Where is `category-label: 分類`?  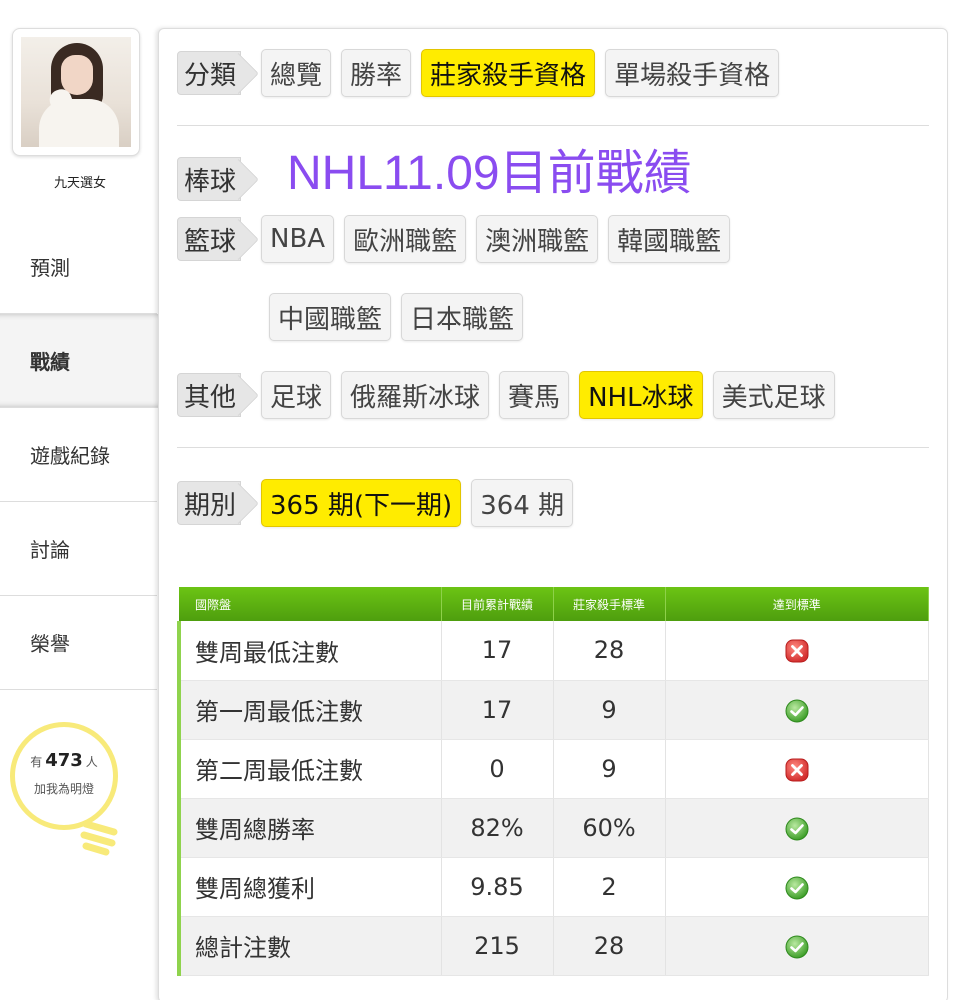 category-label: 分類 is located at coordinates (209, 73).